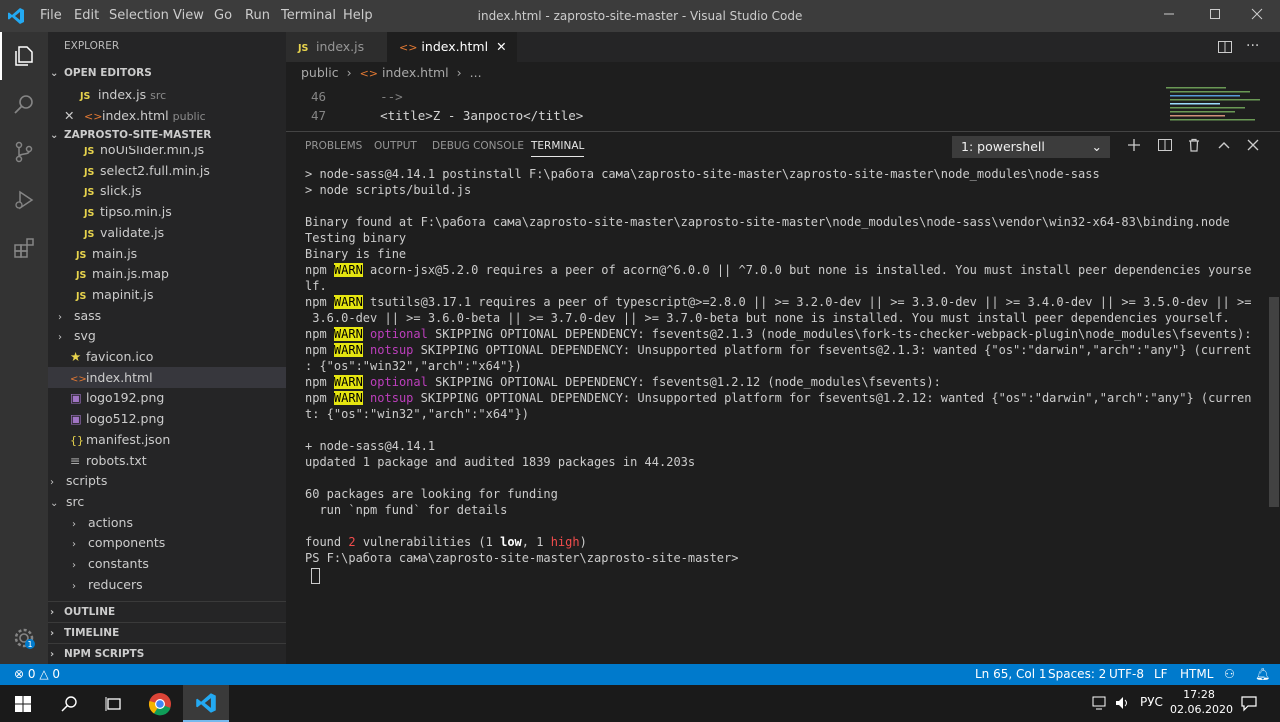 Image resolution: width=1280 pixels, height=722 pixels. I want to click on volume-icon, so click(1123, 705).